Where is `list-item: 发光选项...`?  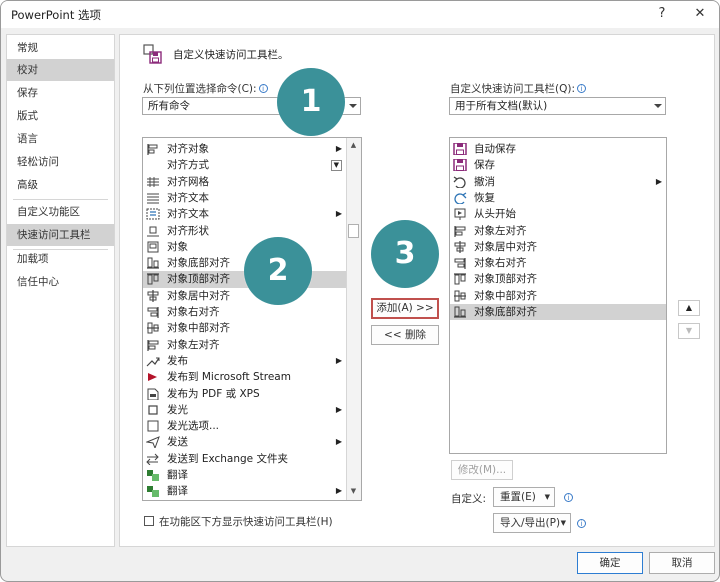 list-item: 发光选项... is located at coordinates (244, 426).